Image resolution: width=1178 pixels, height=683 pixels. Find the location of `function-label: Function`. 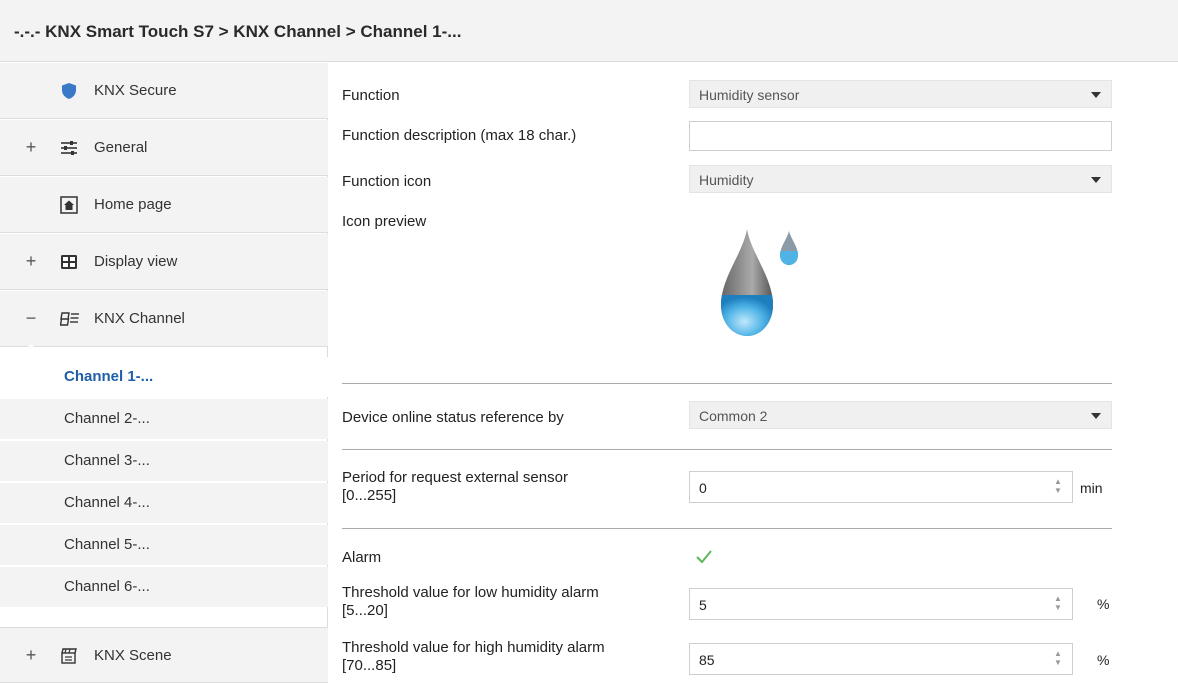

function-label: Function is located at coordinates (371, 95).